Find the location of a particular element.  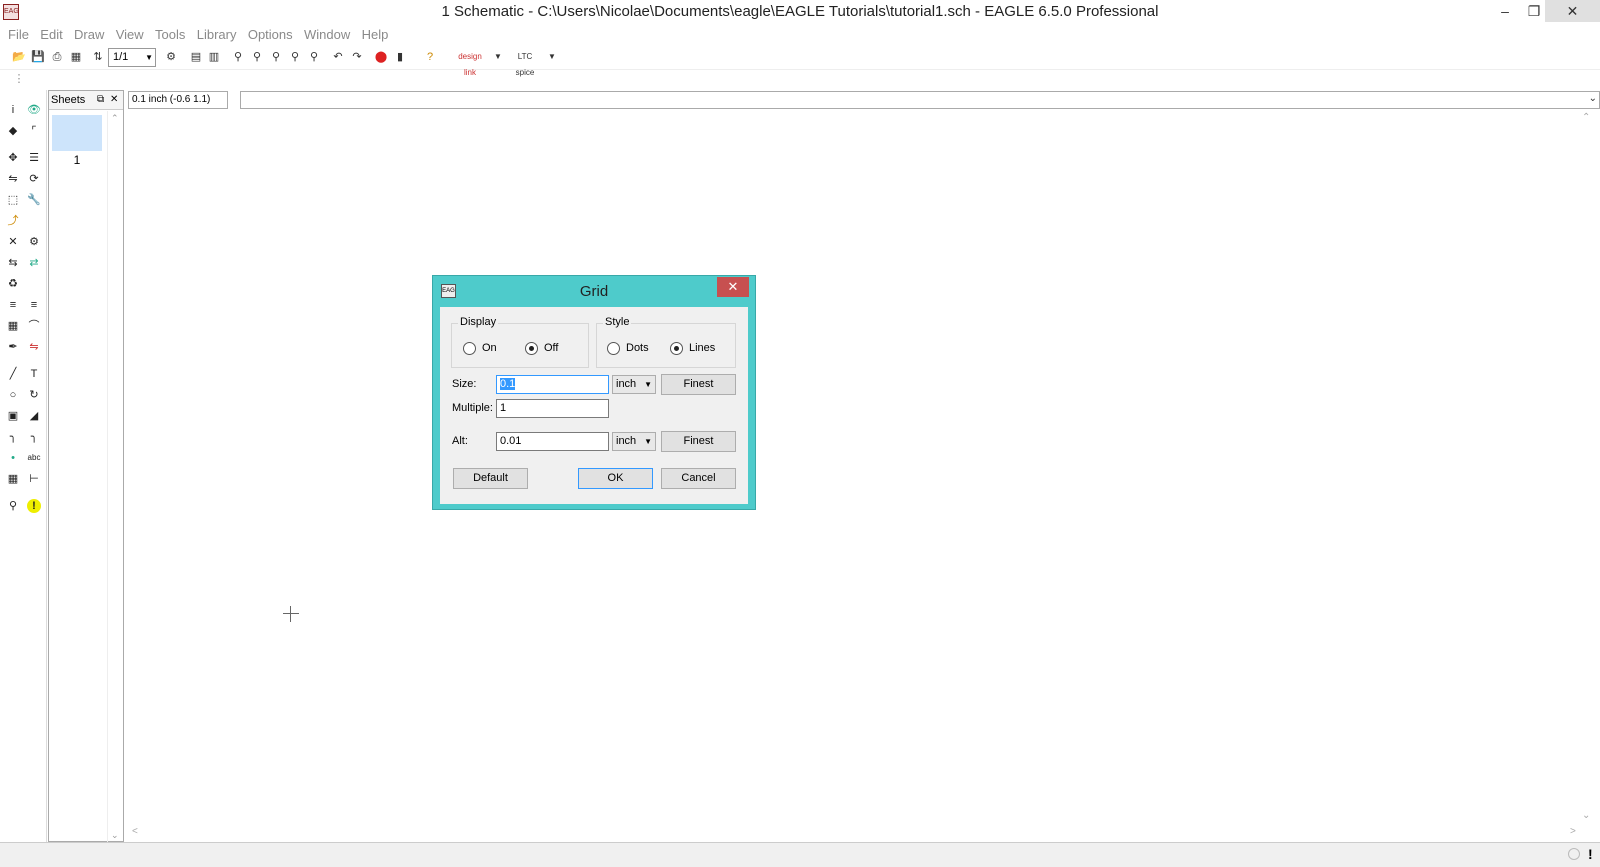

alt-unit-select: inch ▼ is located at coordinates (634, 441).